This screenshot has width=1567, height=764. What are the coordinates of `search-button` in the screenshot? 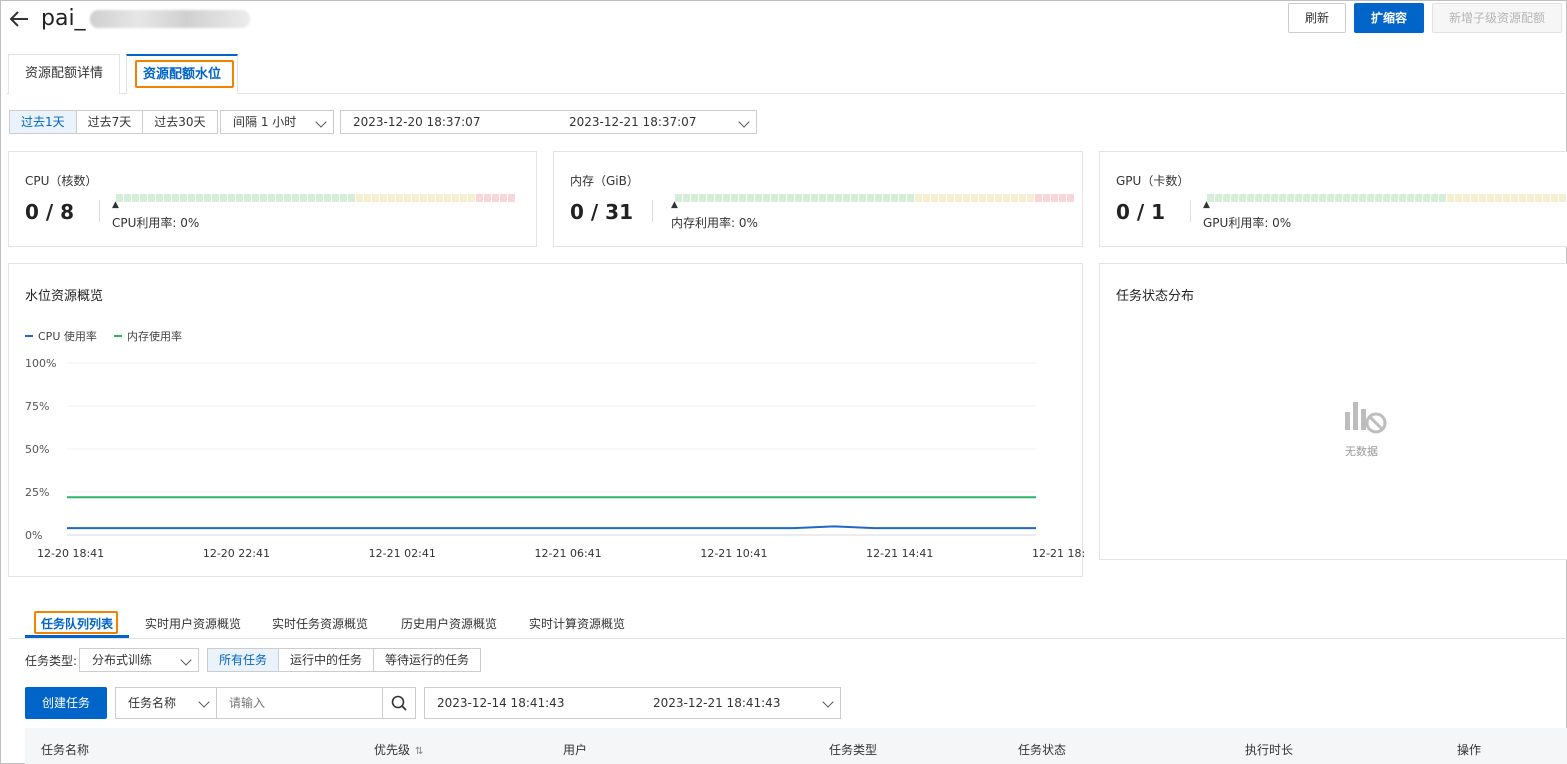 It's located at (399, 703).